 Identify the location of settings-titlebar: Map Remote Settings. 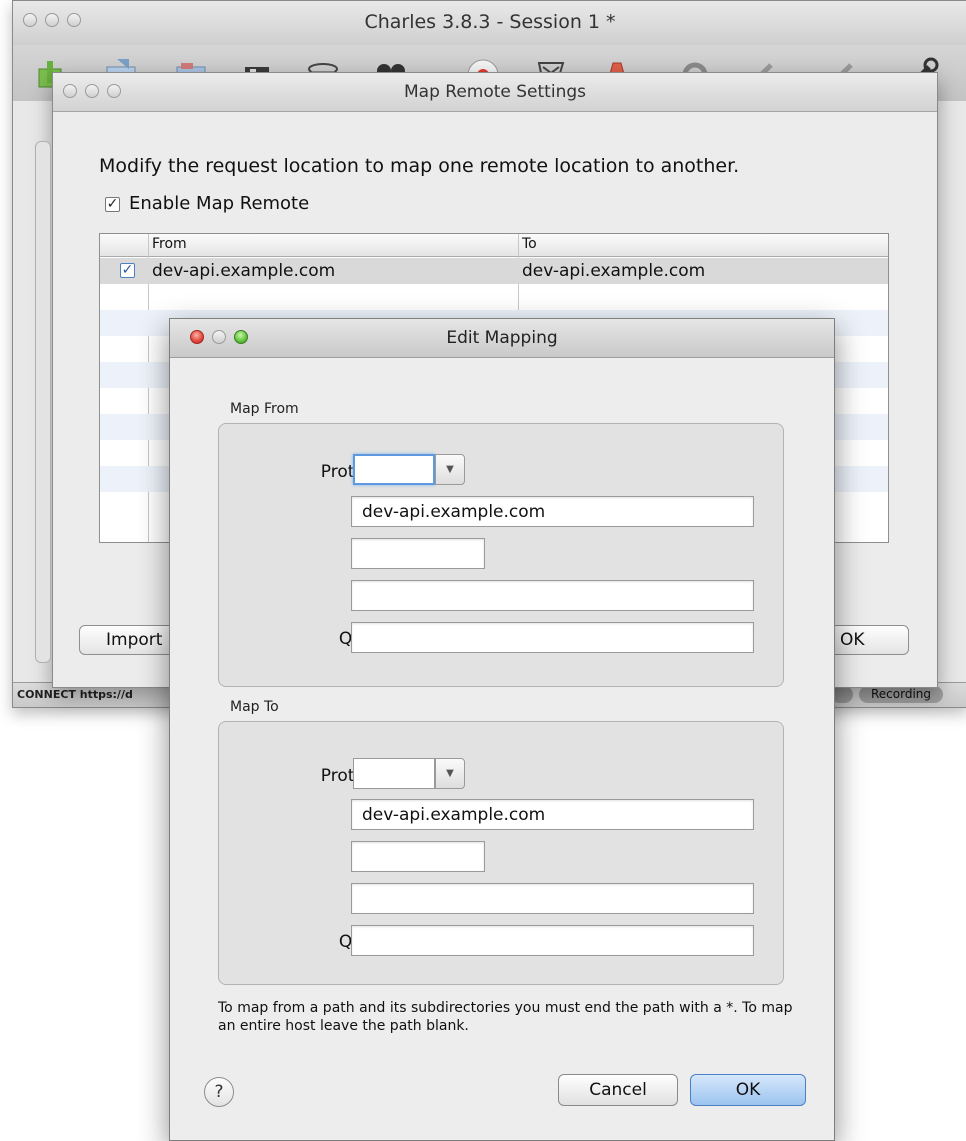
(495, 92).